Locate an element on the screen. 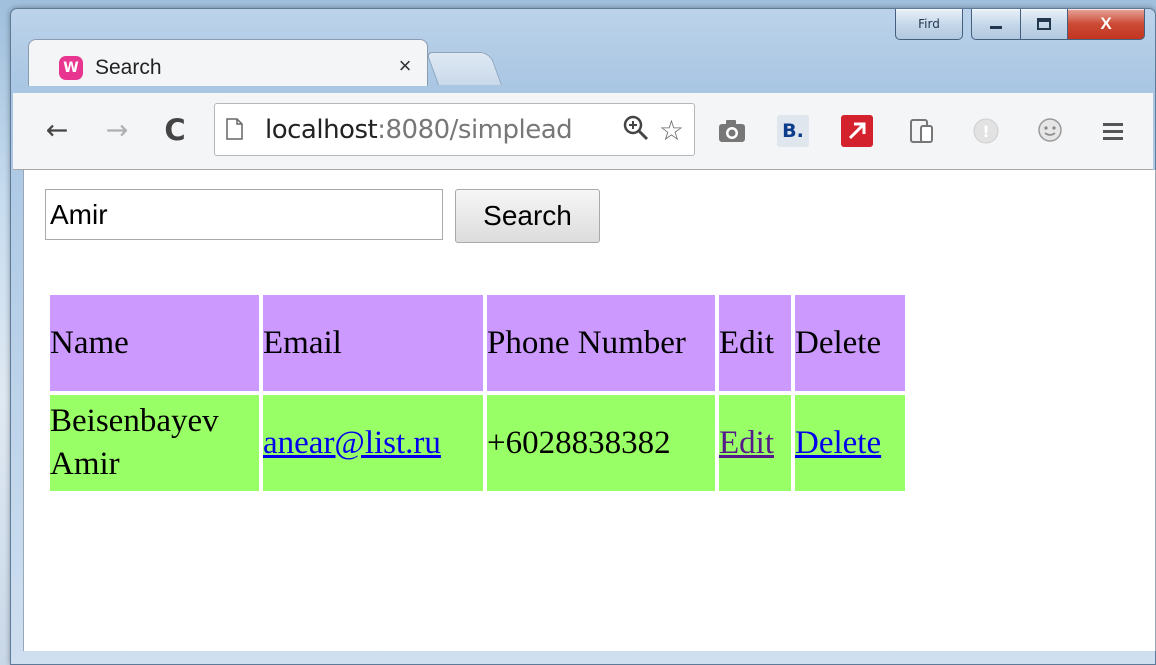  header-delete: Delete is located at coordinates (850, 343).